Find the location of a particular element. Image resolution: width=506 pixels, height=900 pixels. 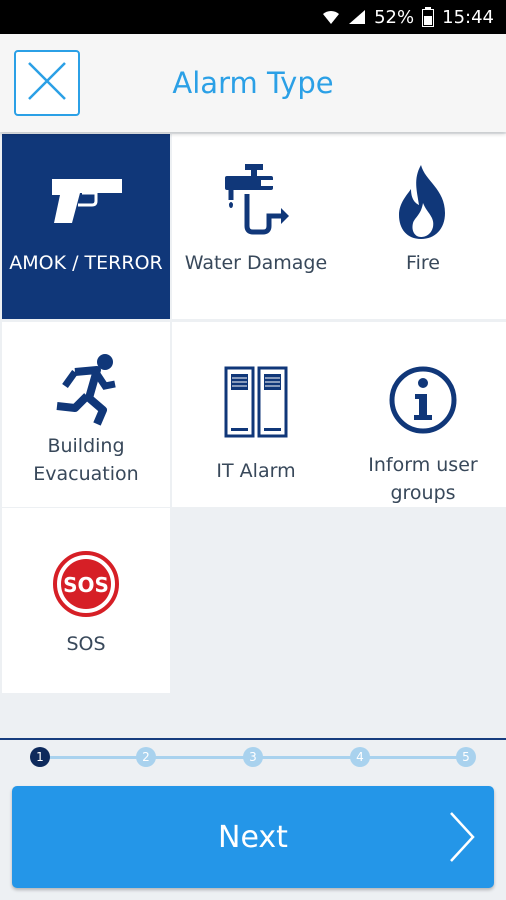

info-icon is located at coordinates (423, 386).